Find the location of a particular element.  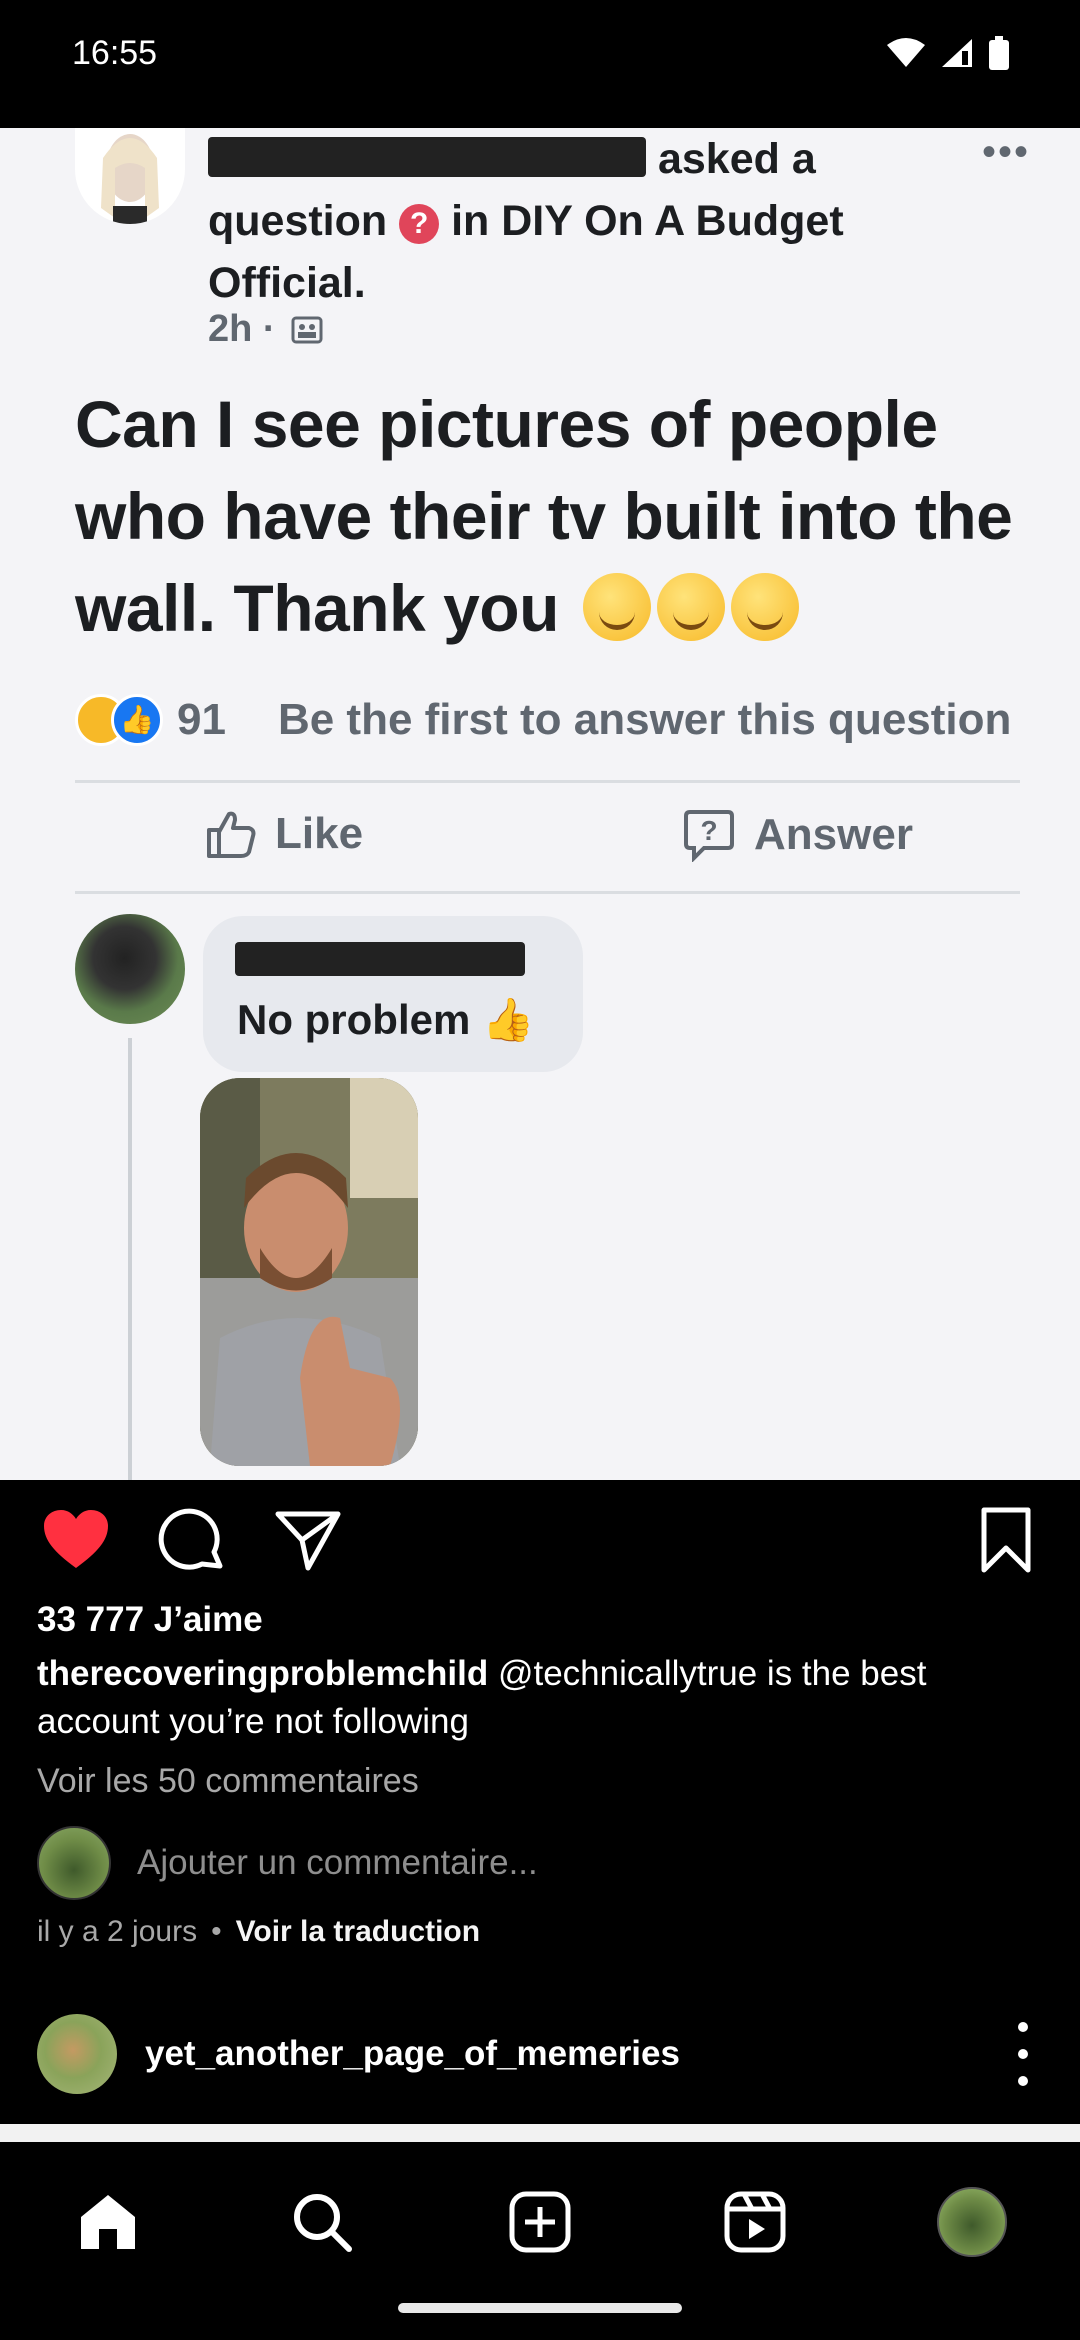

nav-reels is located at coordinates (755, 2222).